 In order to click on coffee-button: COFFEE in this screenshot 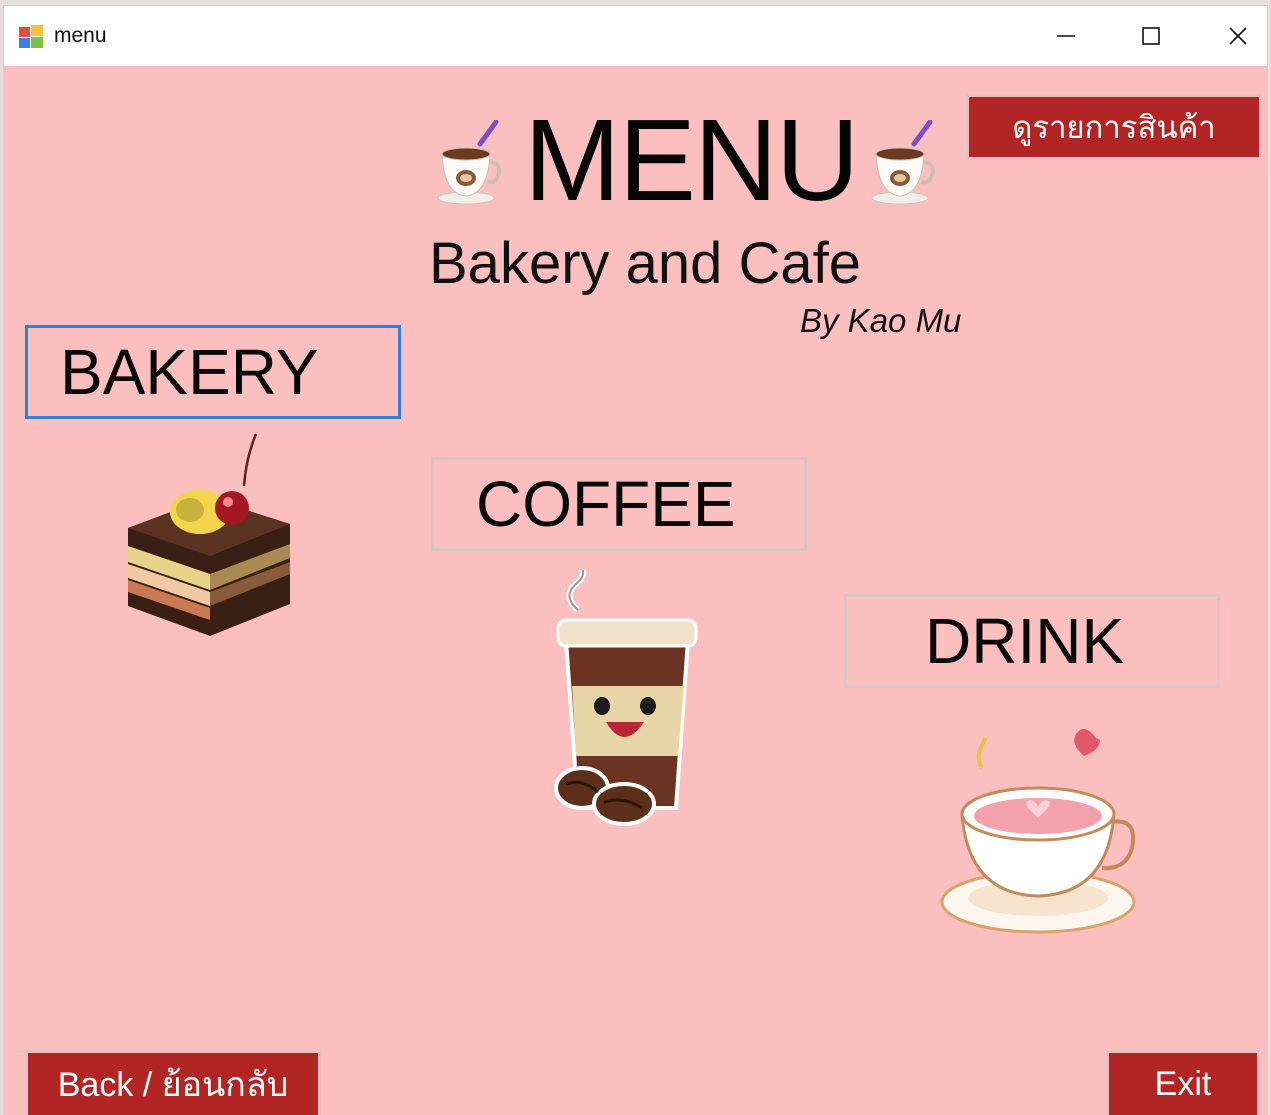, I will do `click(619, 504)`.